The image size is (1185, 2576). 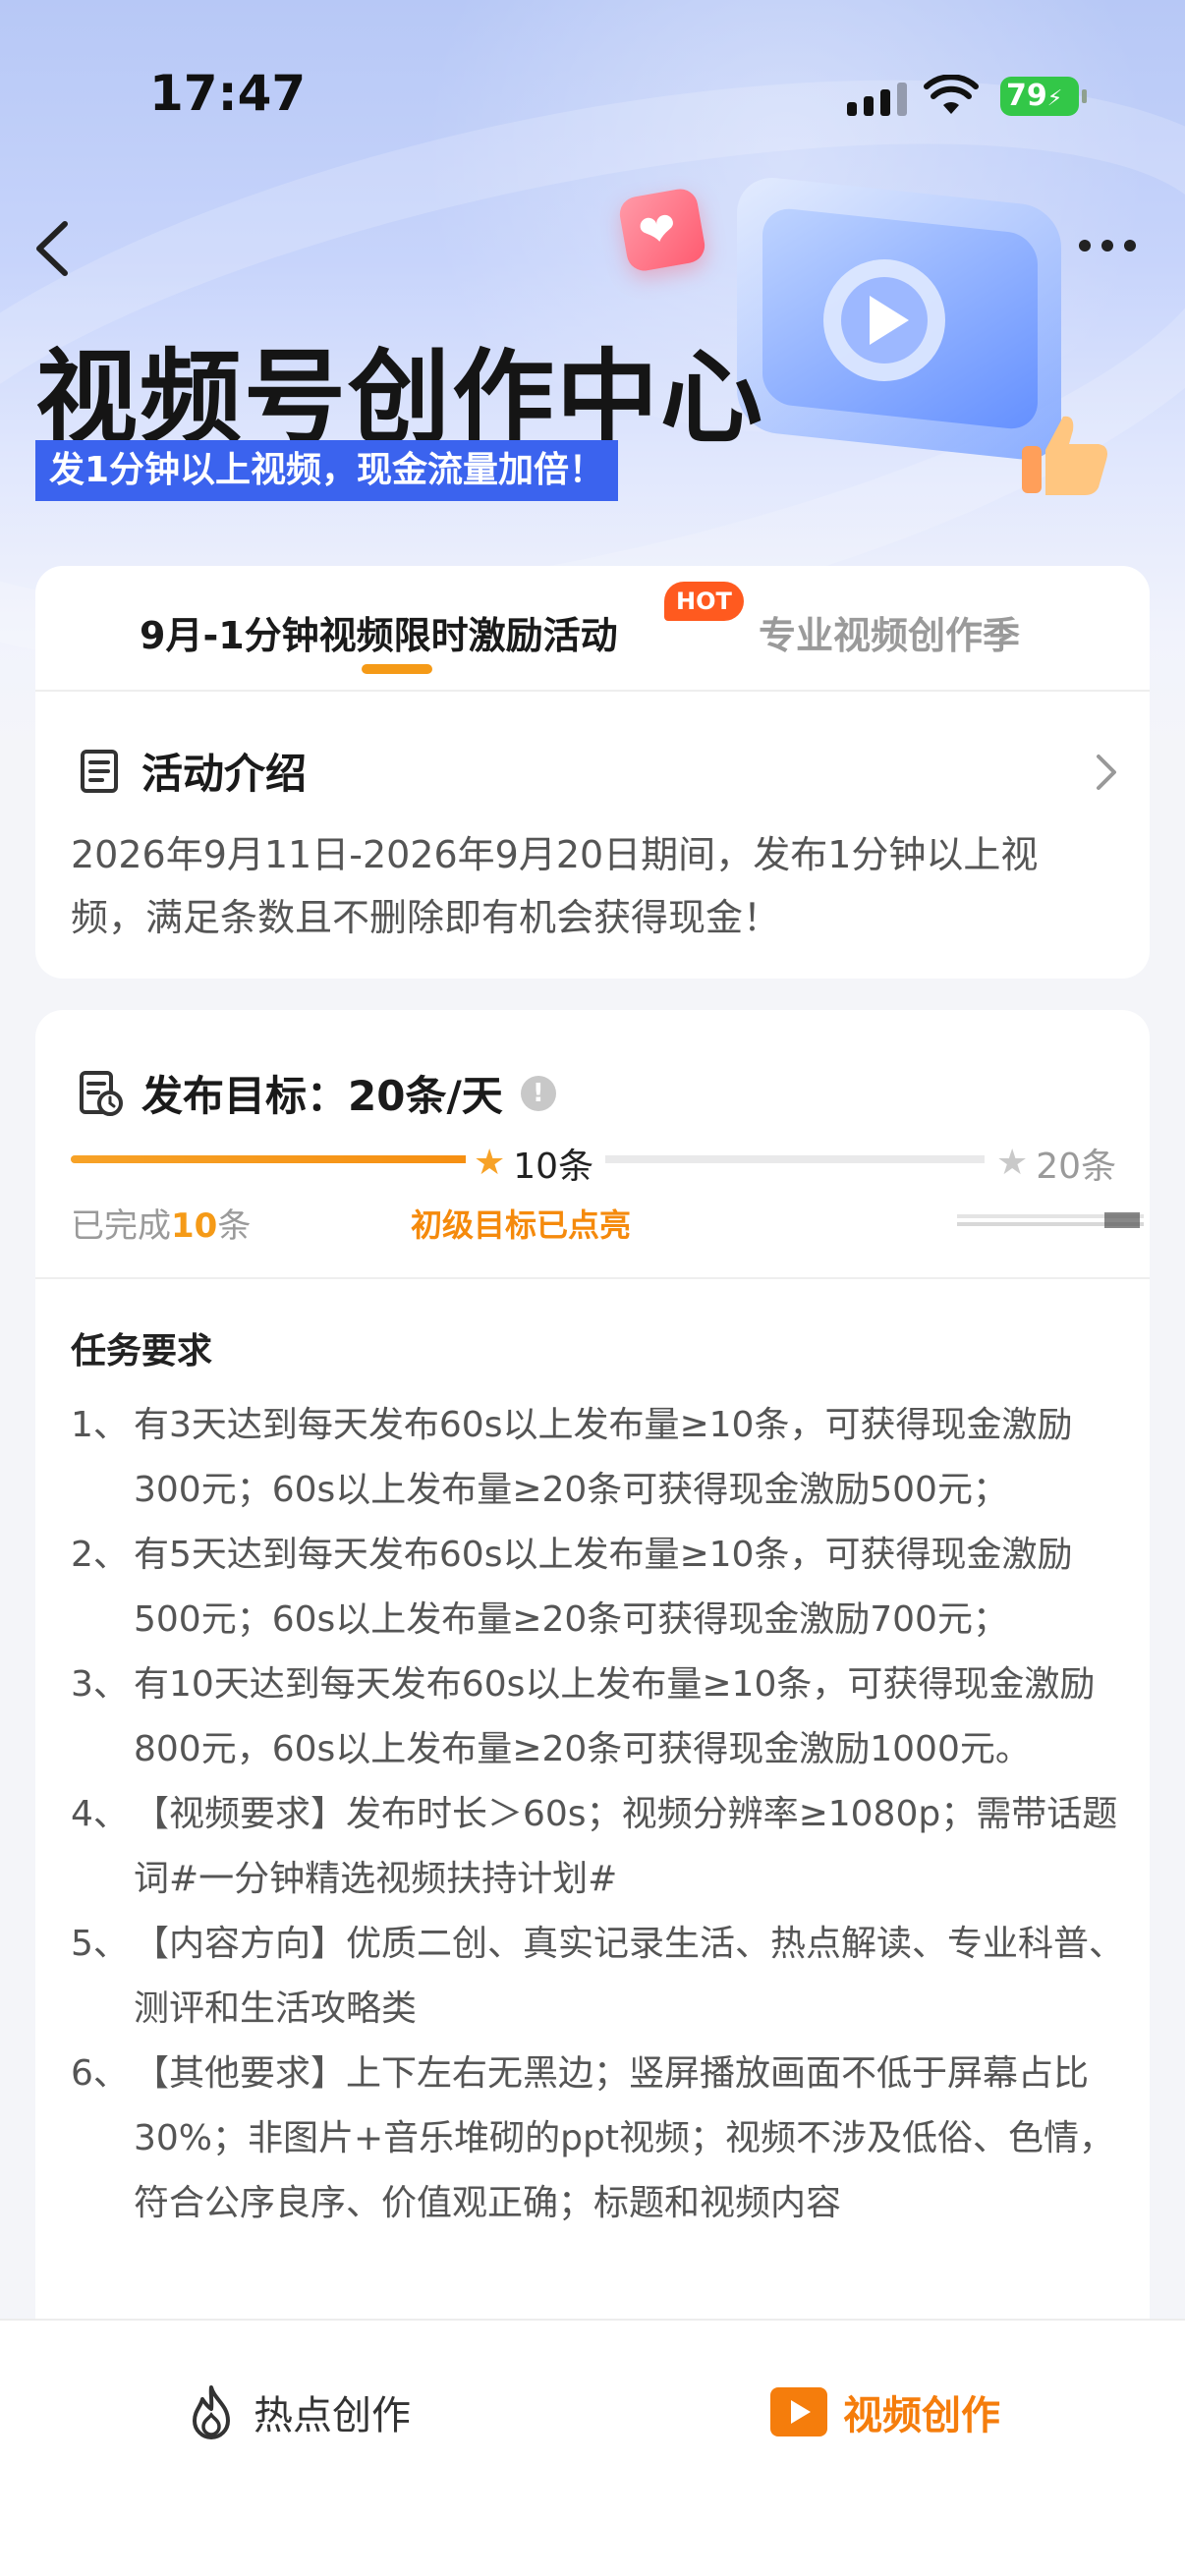 I want to click on item-text: 【内容方向】优质二创、真实记录生活、热点解读、专业科普、测评和生活攻略类, so click(x=629, y=1976).